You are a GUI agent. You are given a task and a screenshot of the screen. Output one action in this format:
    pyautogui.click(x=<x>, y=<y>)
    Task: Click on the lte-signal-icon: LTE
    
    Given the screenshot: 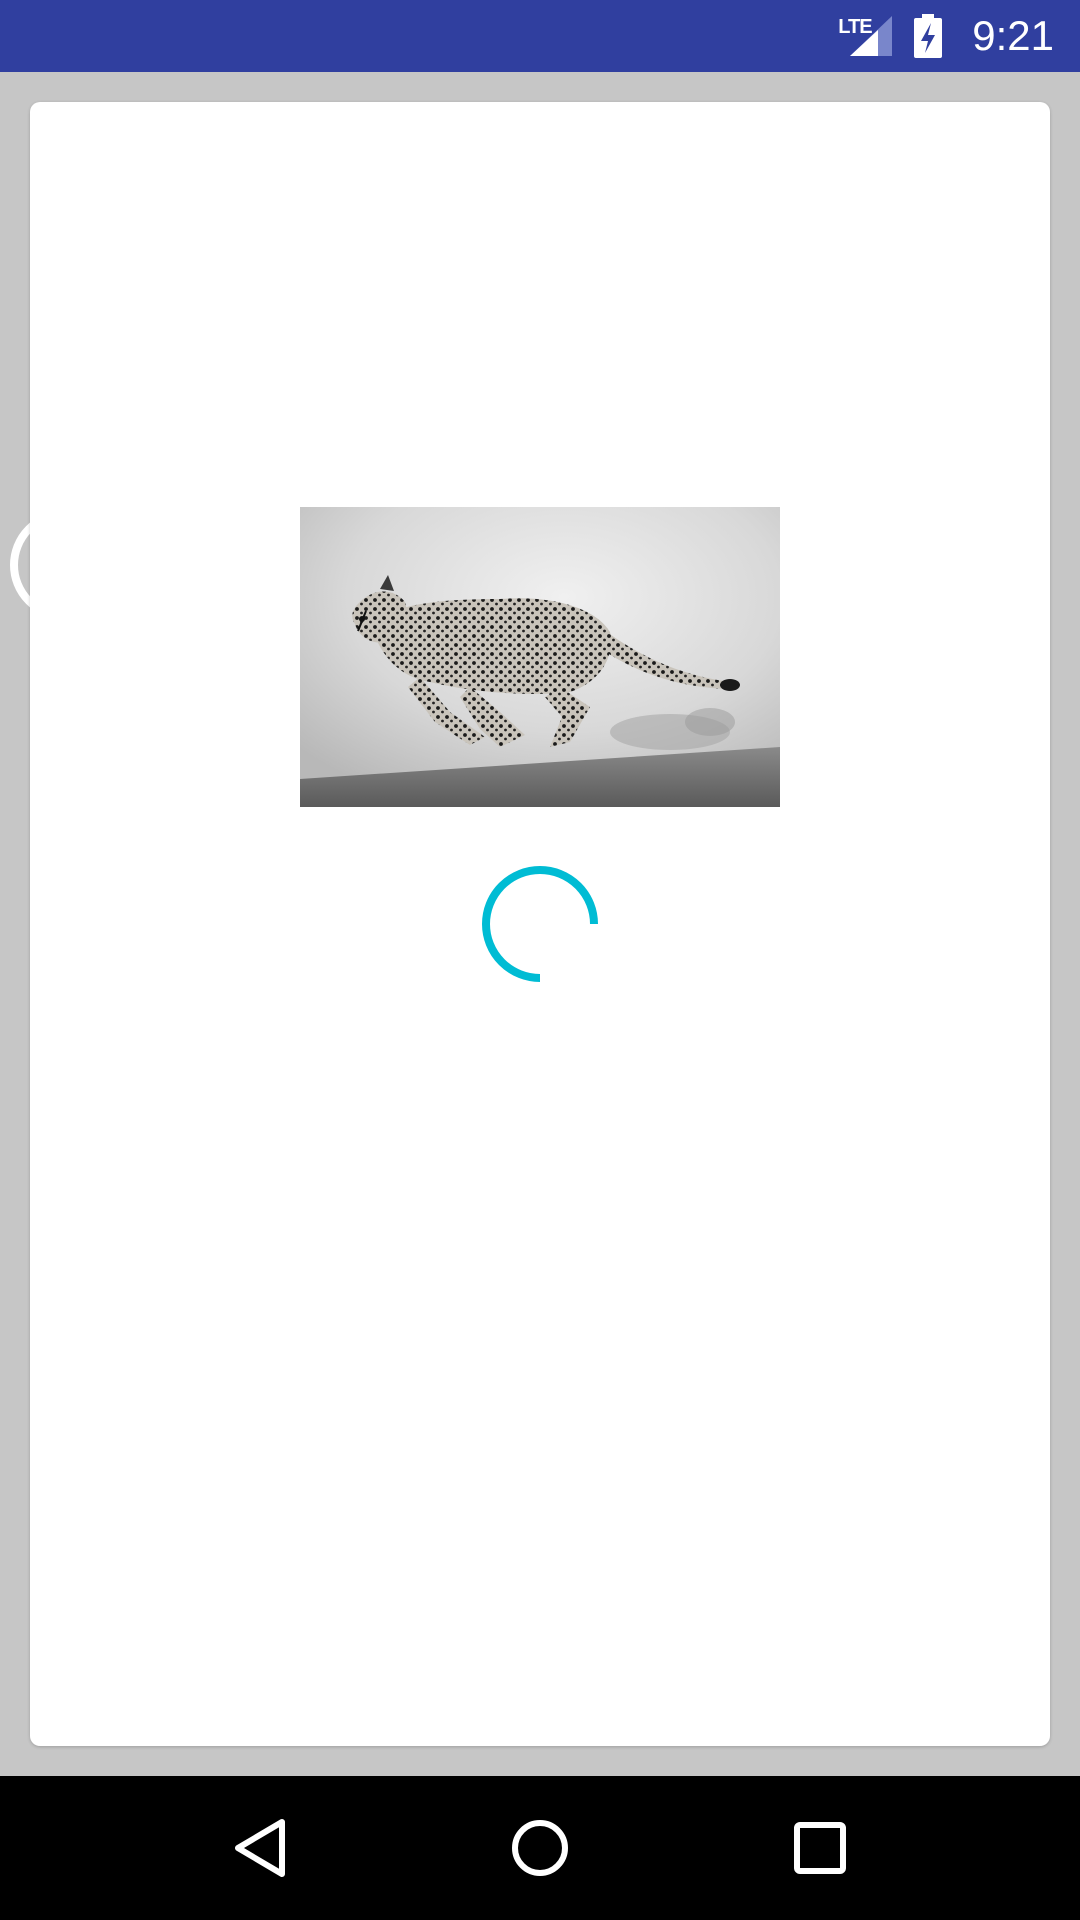 What is the action you would take?
    pyautogui.click(x=866, y=36)
    